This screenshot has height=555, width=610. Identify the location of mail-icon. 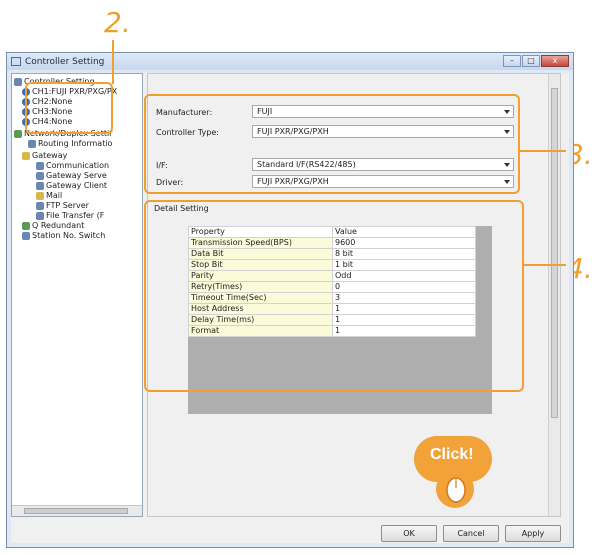
(40, 195).